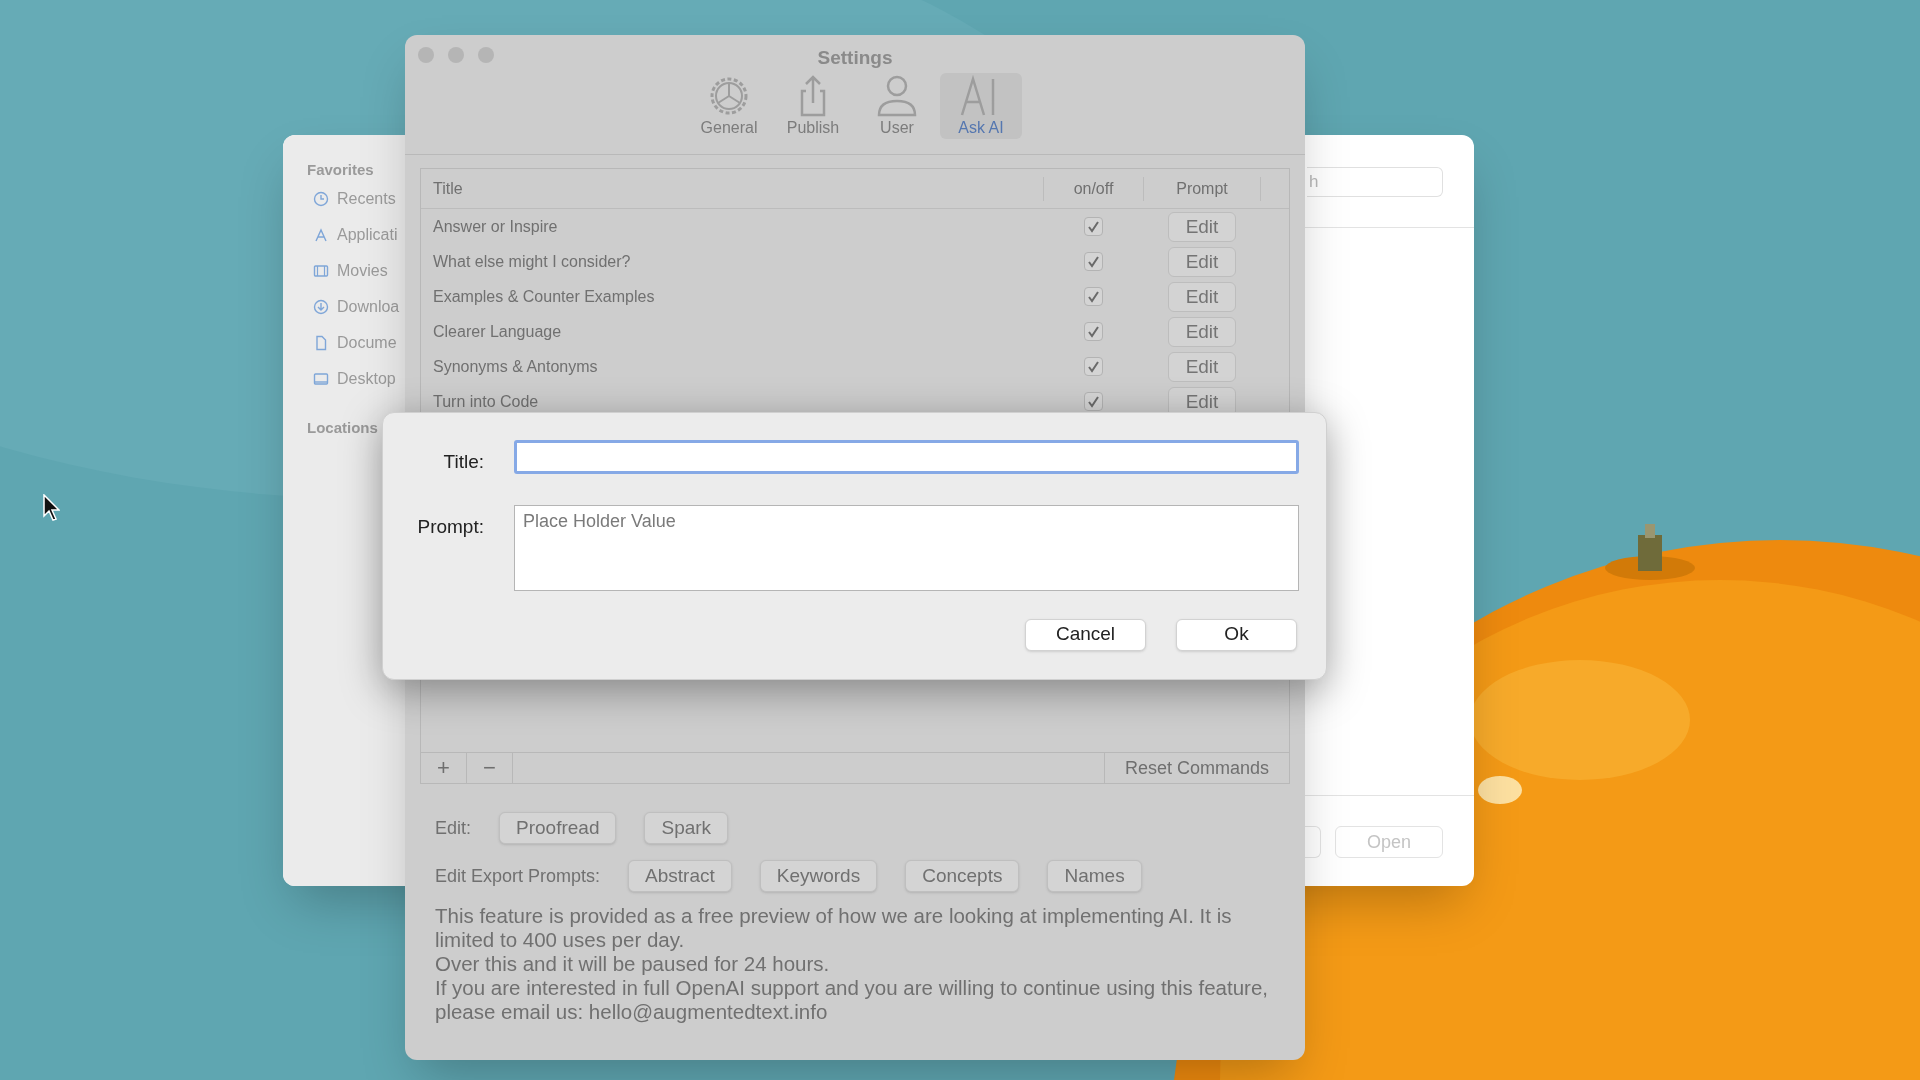 This screenshot has height=1080, width=1920. I want to click on table-cell-text: Examples & Counter Examples, so click(544, 296).